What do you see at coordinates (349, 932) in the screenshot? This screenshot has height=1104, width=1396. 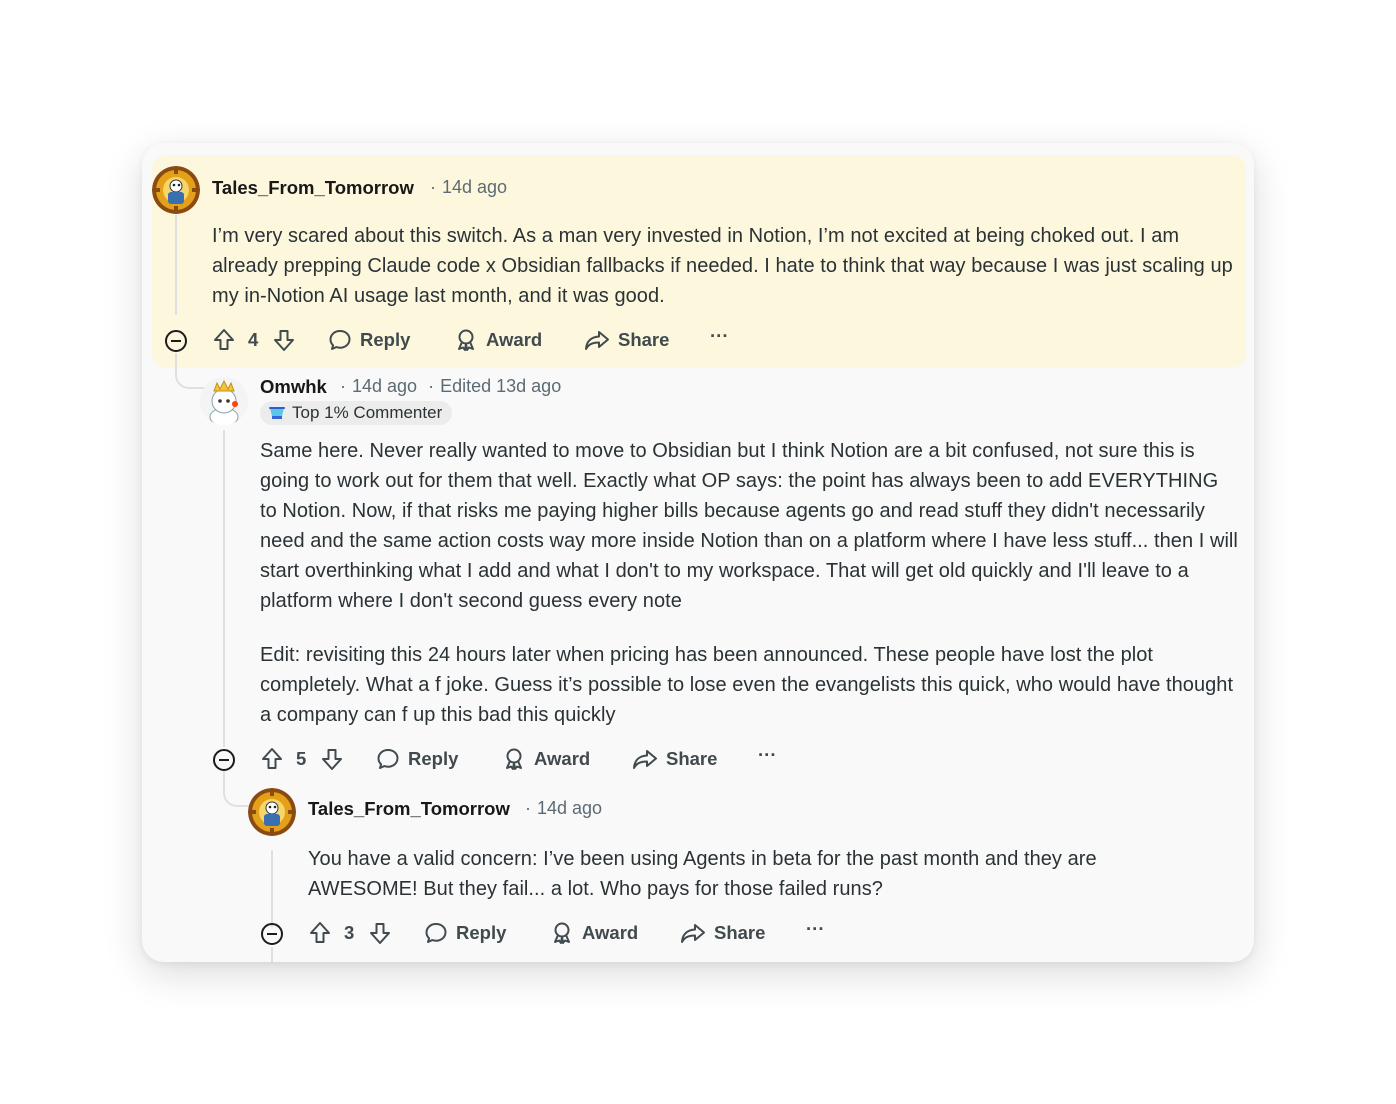 I see `vote-count: 3` at bounding box center [349, 932].